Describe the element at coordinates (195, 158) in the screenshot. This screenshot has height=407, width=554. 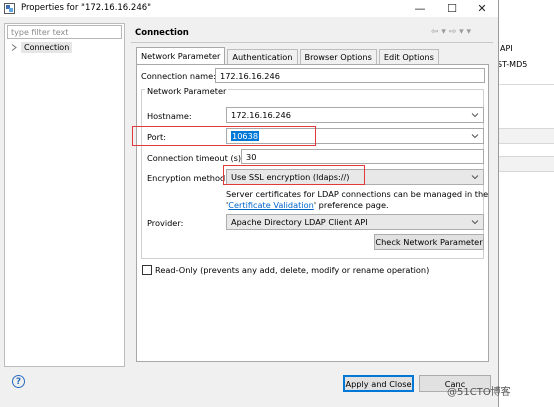
I see `timeout-label: Connection timeout (s):` at that location.